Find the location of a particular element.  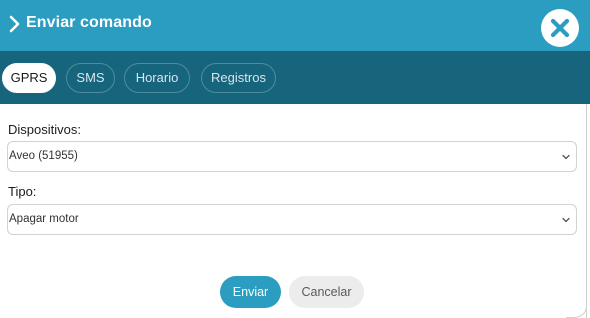

type-selected-value: Apagar motor is located at coordinates (44, 219).